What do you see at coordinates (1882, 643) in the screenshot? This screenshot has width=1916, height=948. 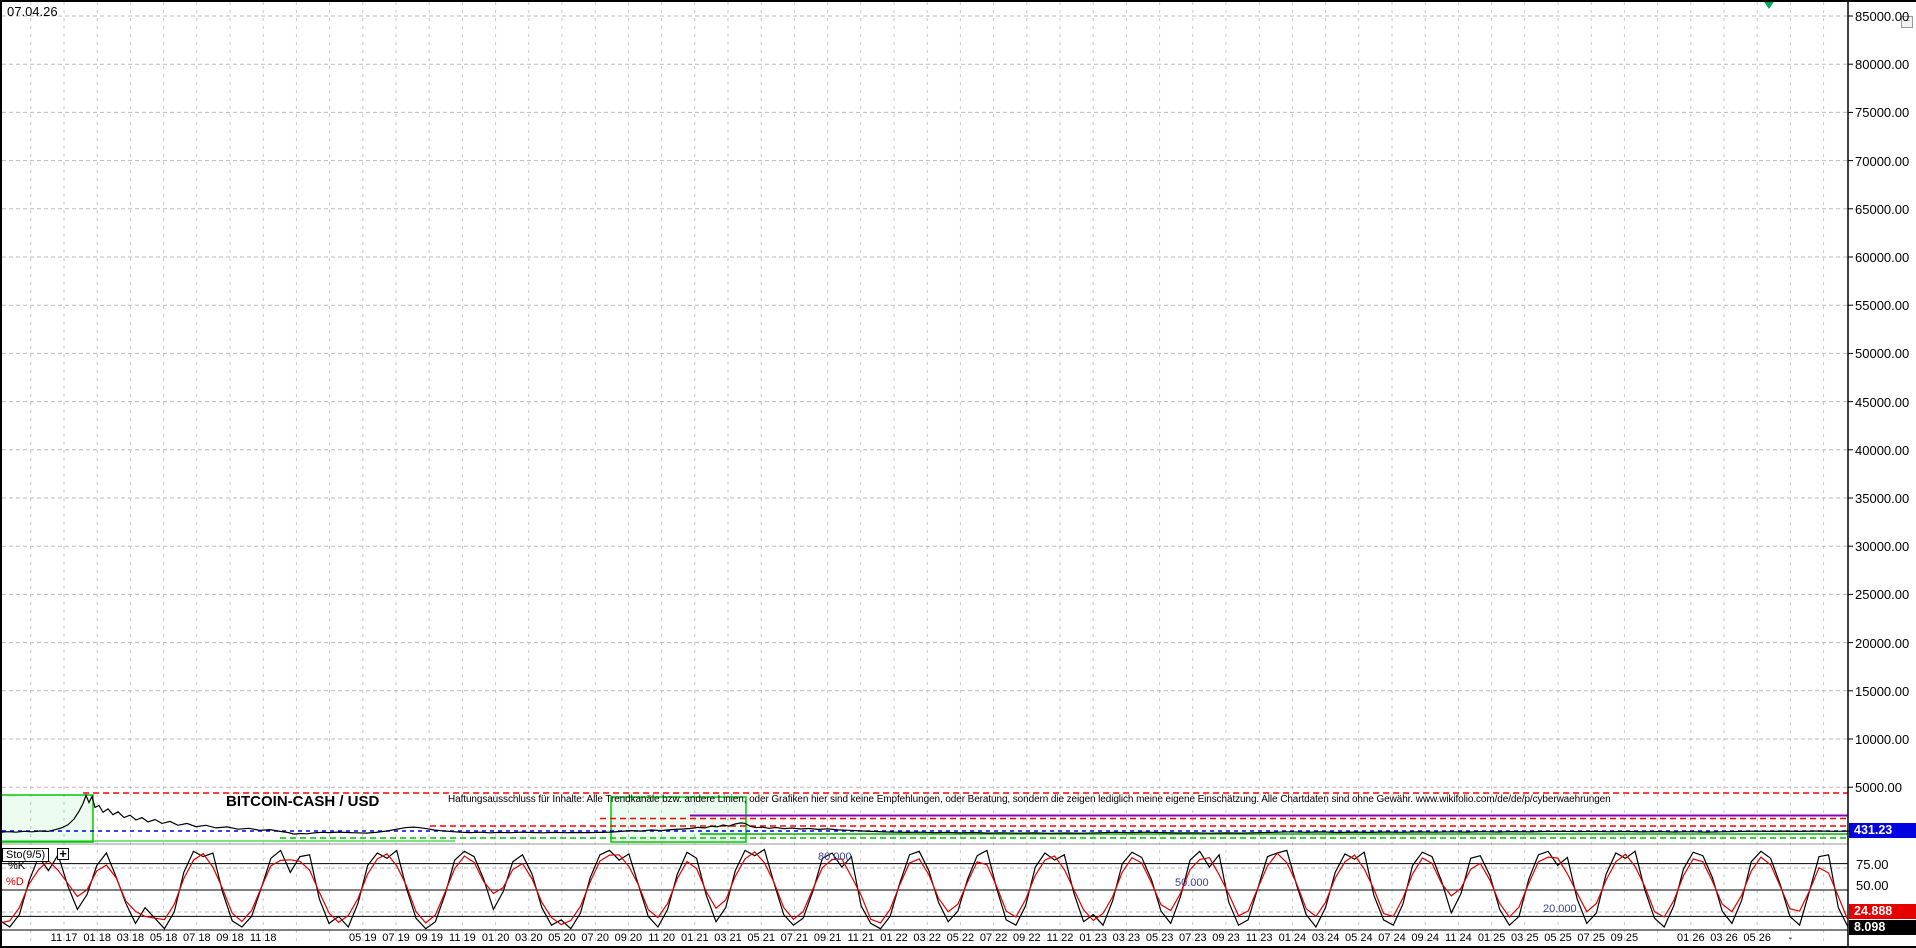 I see `price-axis-label: 20000.00` at bounding box center [1882, 643].